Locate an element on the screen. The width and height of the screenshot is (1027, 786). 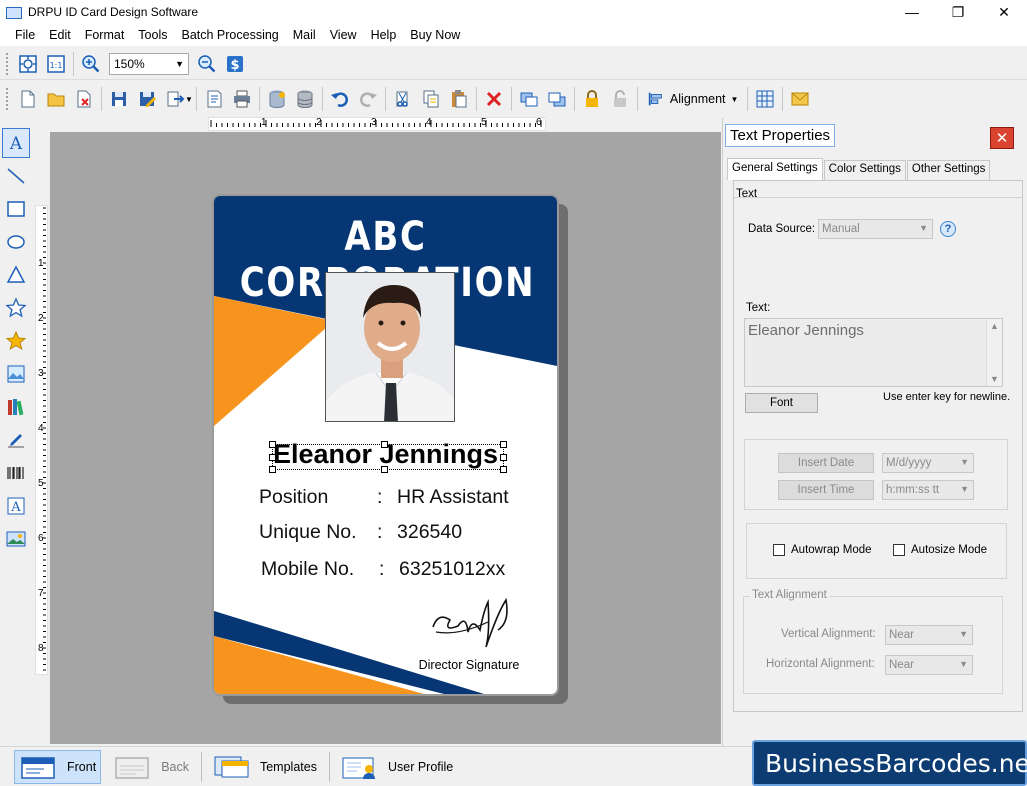
cut-button is located at coordinates (403, 99).